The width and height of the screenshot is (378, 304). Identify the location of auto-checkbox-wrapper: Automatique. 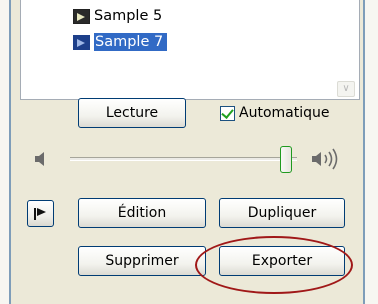
(274, 113).